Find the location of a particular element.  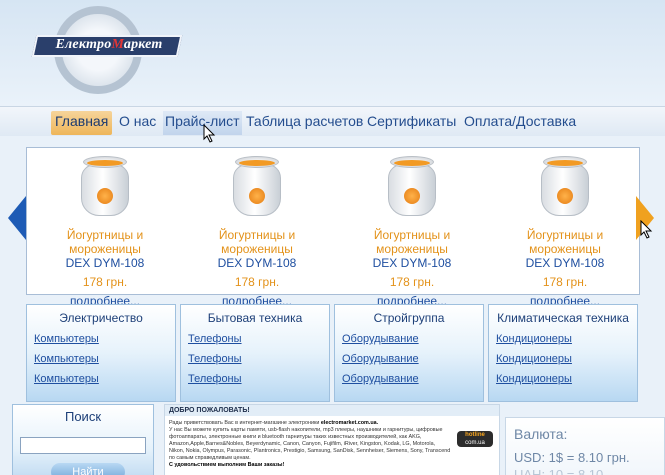

nav-about: О нас is located at coordinates (137, 123).